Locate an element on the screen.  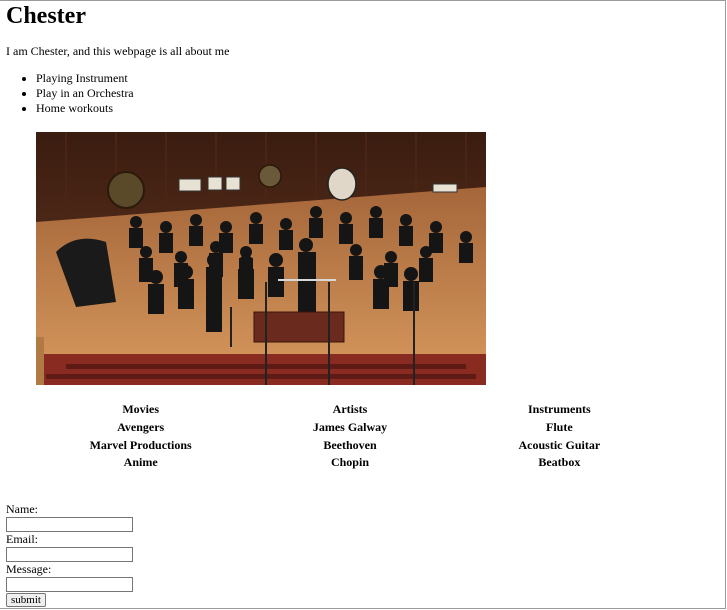
name-field is located at coordinates (69, 524).